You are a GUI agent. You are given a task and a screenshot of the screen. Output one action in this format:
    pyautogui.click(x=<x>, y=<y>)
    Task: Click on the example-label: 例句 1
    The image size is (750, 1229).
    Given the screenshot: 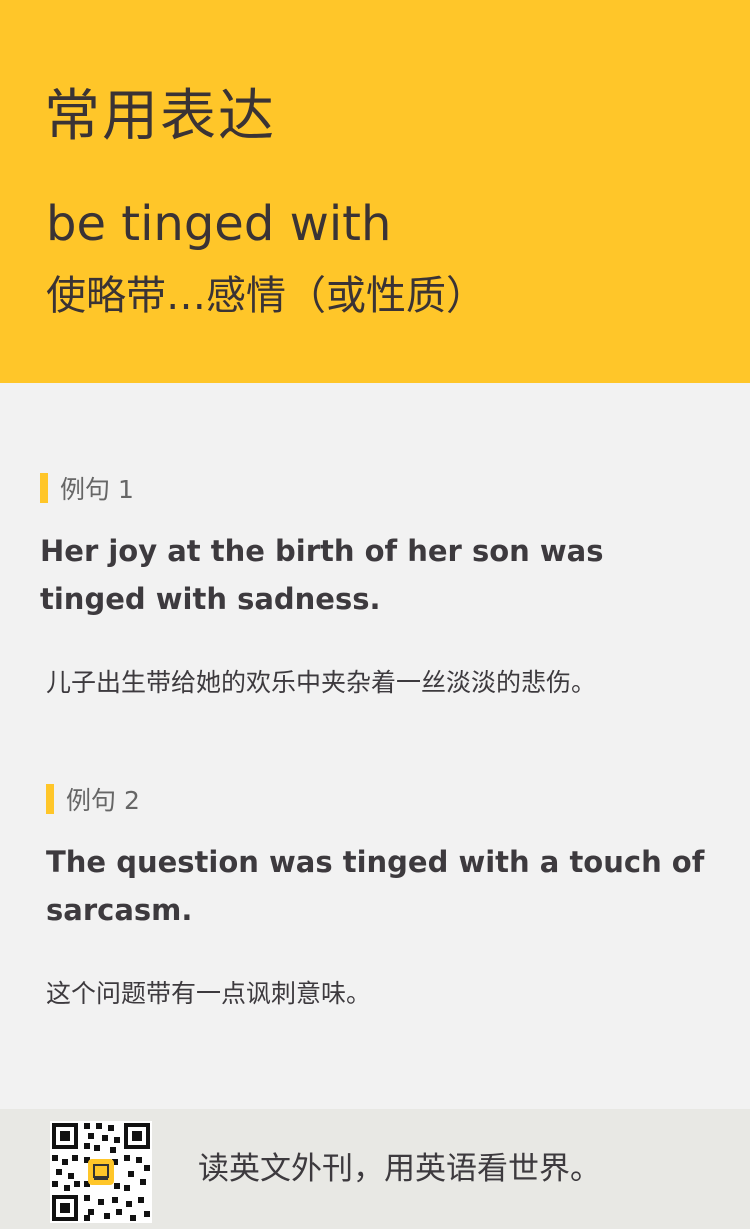 What is the action you would take?
    pyautogui.click(x=380, y=488)
    